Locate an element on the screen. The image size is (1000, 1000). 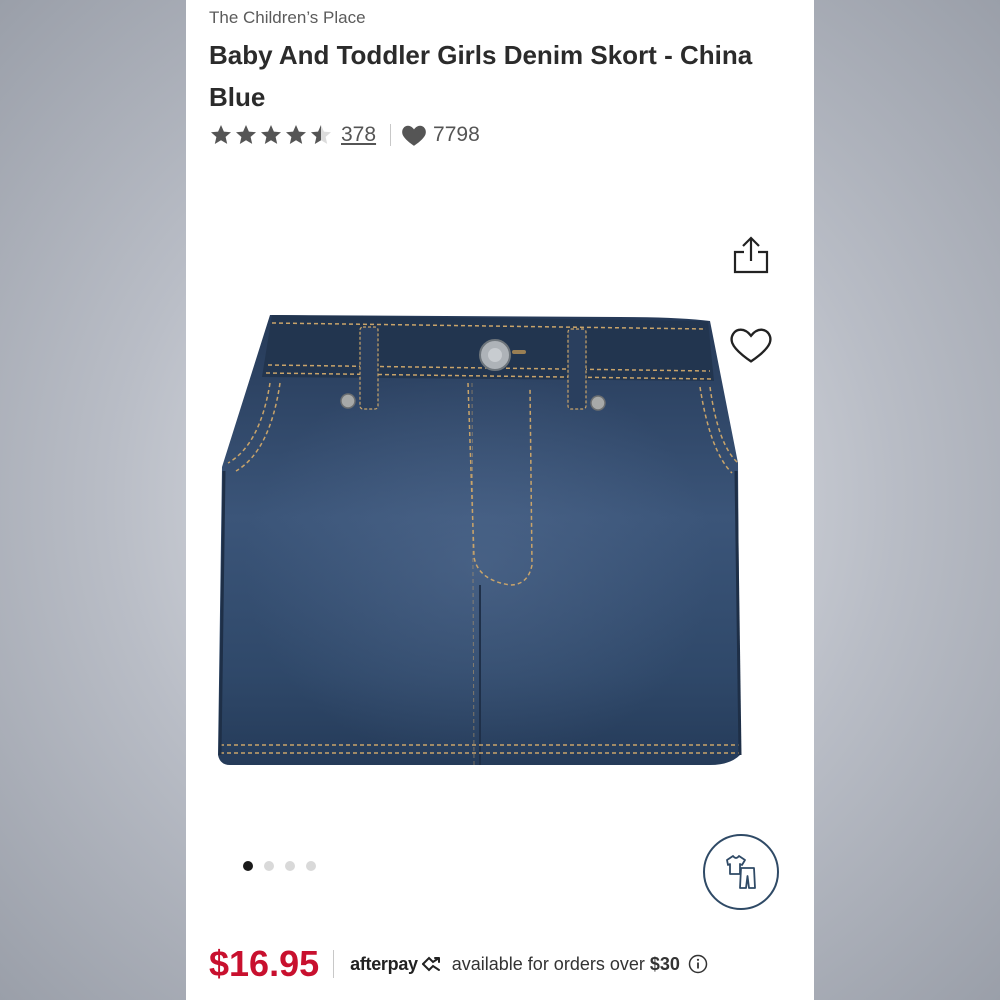
shirt-pants-icon is located at coordinates (741, 872).